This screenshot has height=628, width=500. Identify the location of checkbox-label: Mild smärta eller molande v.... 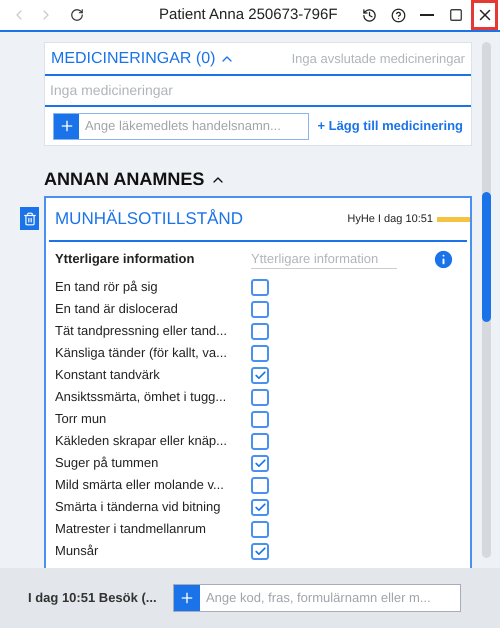
(140, 485).